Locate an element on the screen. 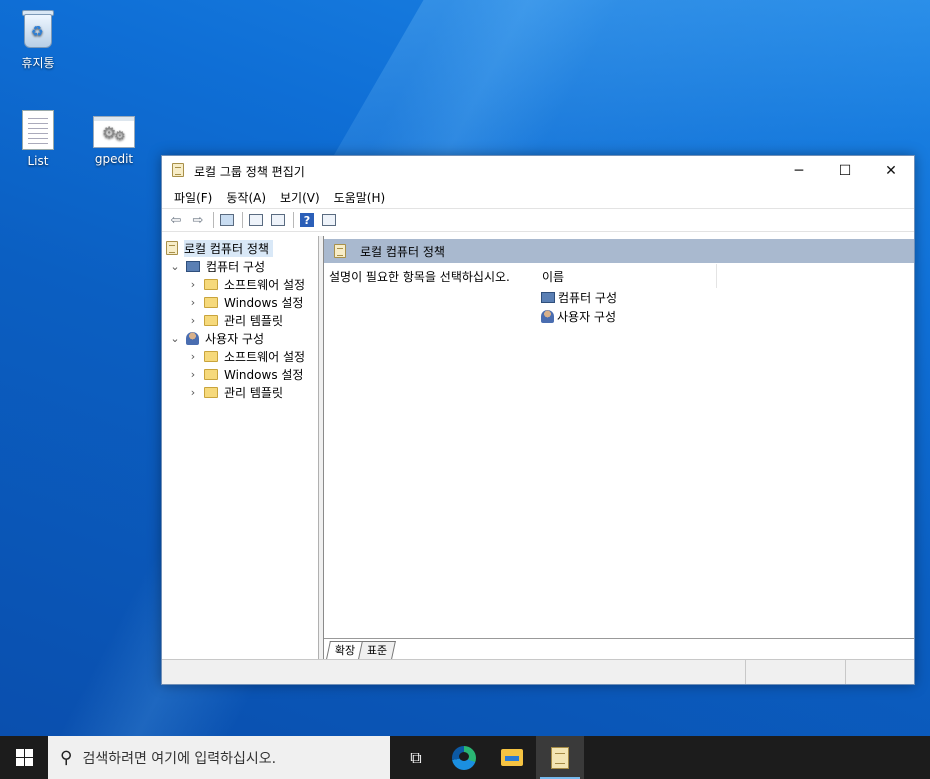 This screenshot has height=779, width=930. group-policy-editor-button is located at coordinates (560, 757).